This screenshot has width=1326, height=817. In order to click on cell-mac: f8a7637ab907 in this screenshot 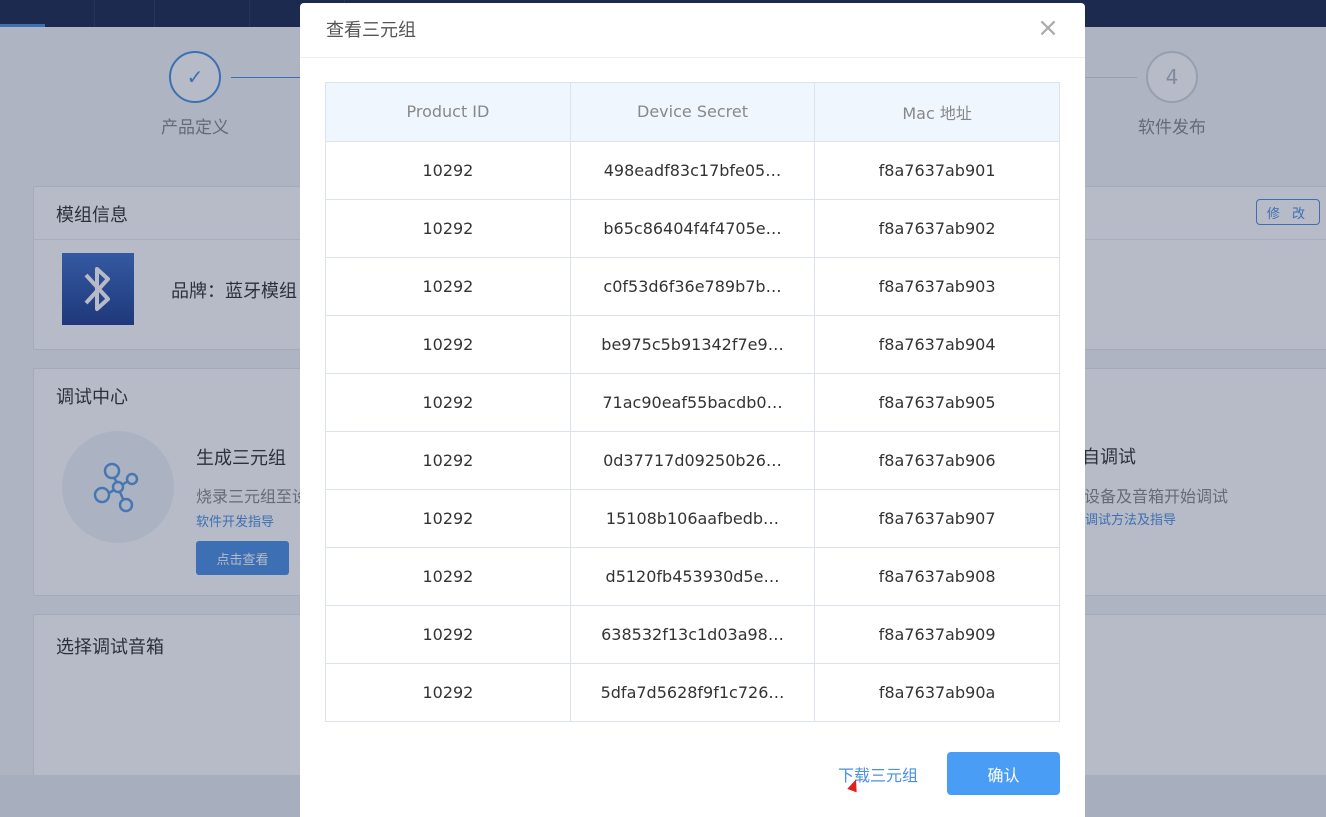, I will do `click(936, 518)`.